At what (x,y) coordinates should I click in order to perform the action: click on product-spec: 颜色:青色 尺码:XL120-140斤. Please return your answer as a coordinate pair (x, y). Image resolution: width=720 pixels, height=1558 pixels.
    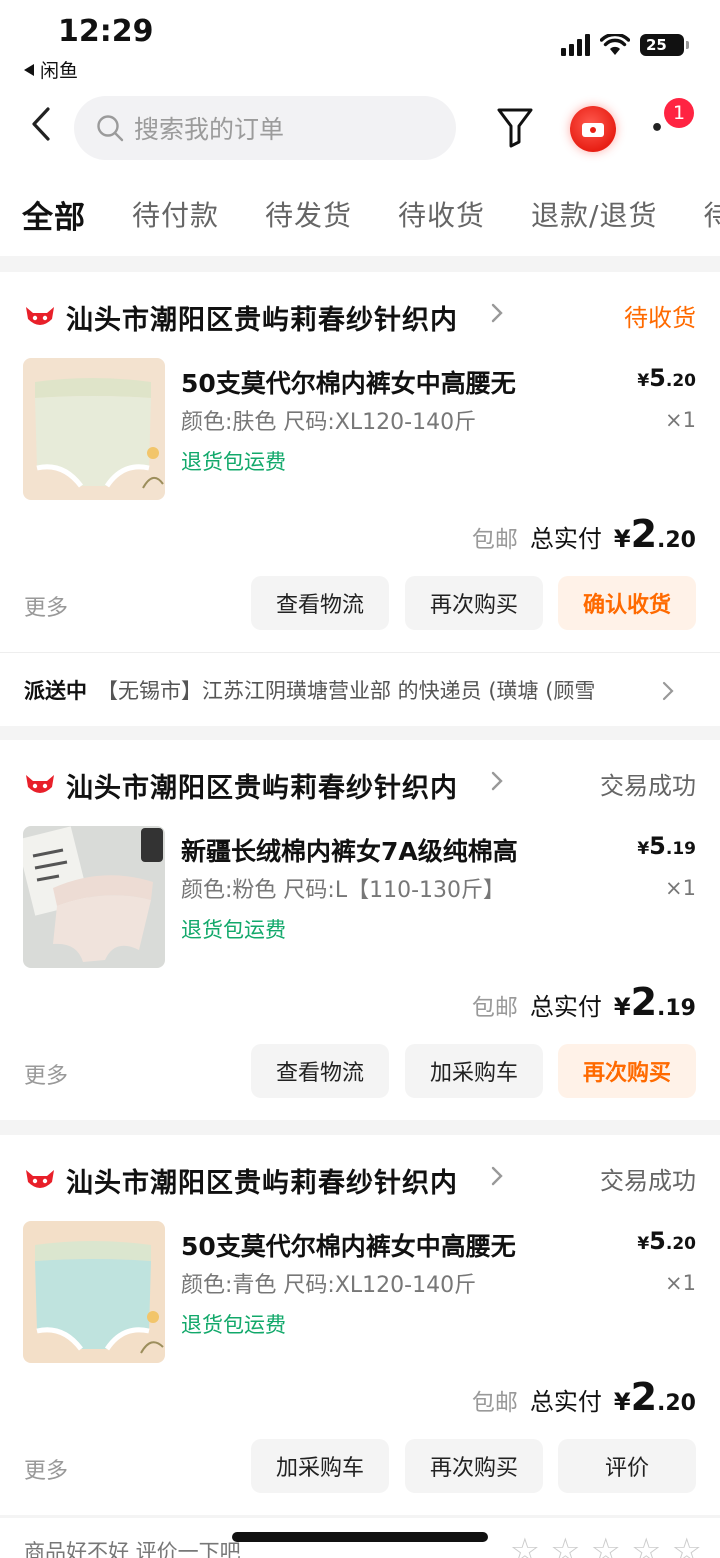
    Looking at the image, I should click on (329, 1285).